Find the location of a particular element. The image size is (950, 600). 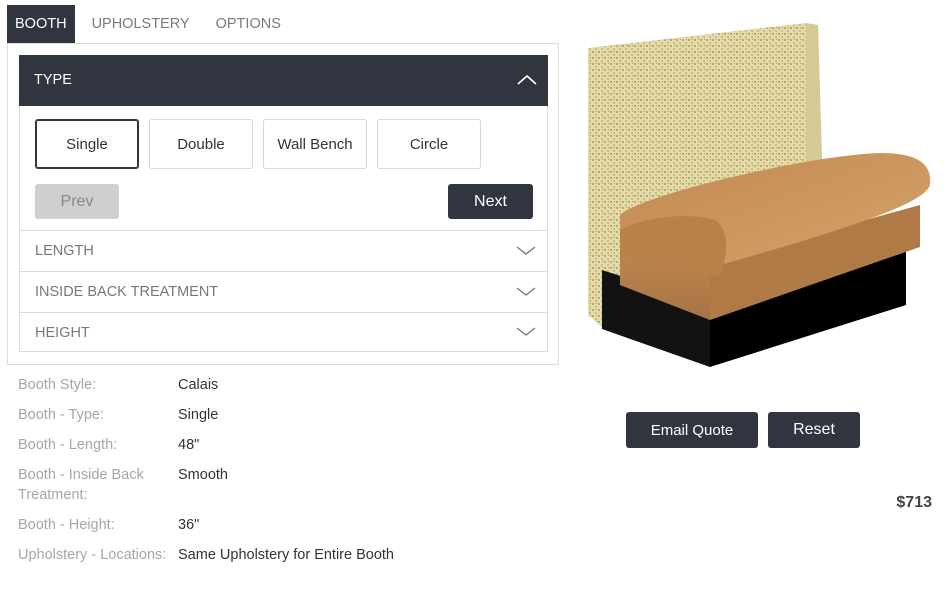

summary-key: Booth - Height: is located at coordinates (66, 525).